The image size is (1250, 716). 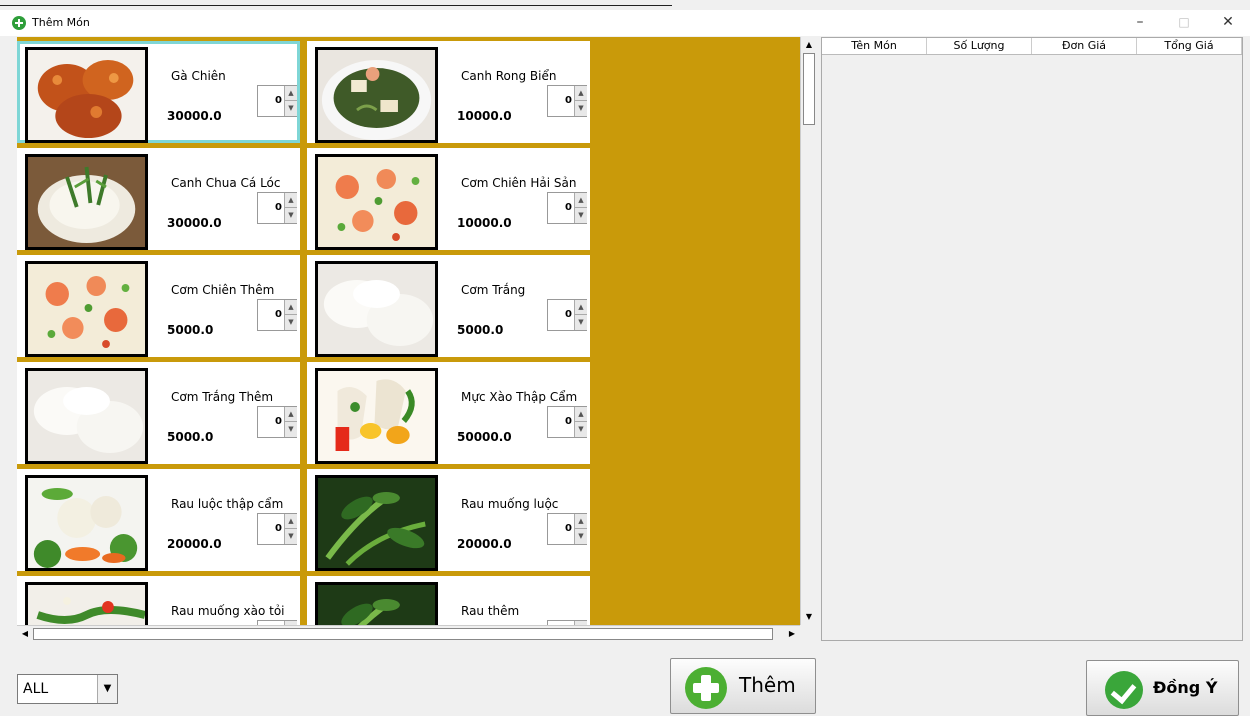 I want to click on food-price: 10000.0, so click(x=484, y=116).